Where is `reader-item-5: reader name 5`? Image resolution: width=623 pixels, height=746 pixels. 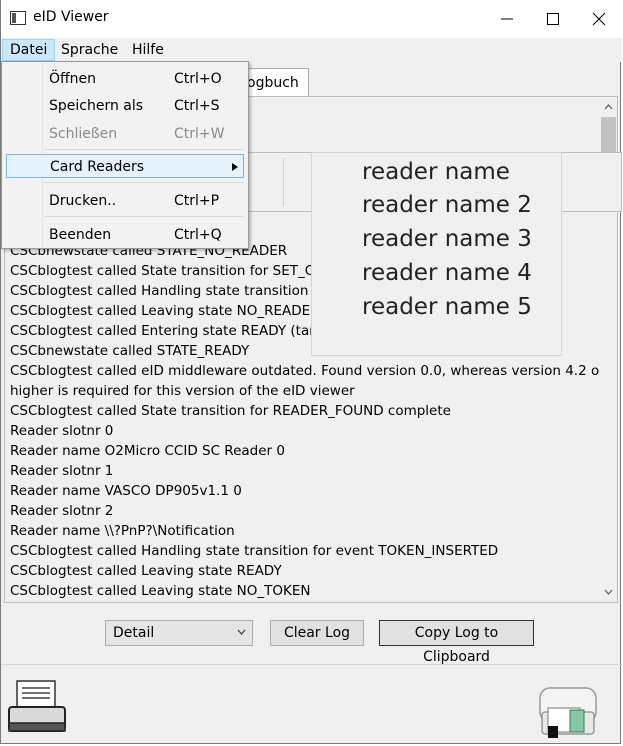 reader-item-5: reader name 5 is located at coordinates (447, 307).